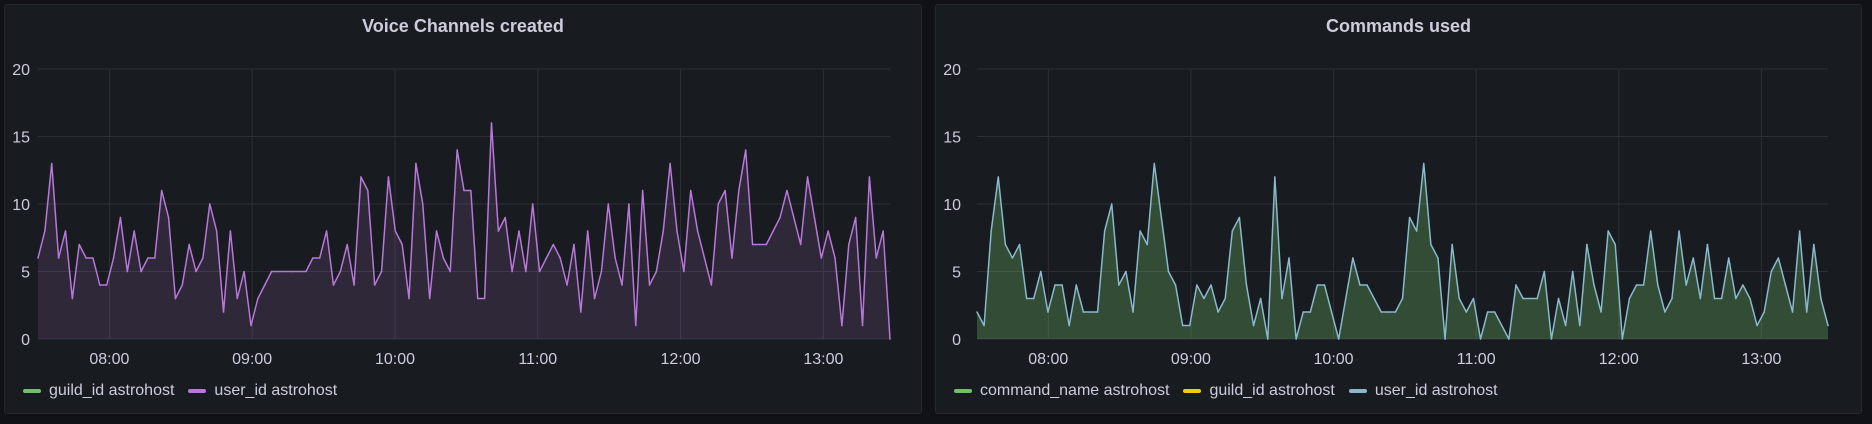 Image resolution: width=1872 pixels, height=424 pixels. I want to click on x-tick-label: 09:00, so click(1191, 359).